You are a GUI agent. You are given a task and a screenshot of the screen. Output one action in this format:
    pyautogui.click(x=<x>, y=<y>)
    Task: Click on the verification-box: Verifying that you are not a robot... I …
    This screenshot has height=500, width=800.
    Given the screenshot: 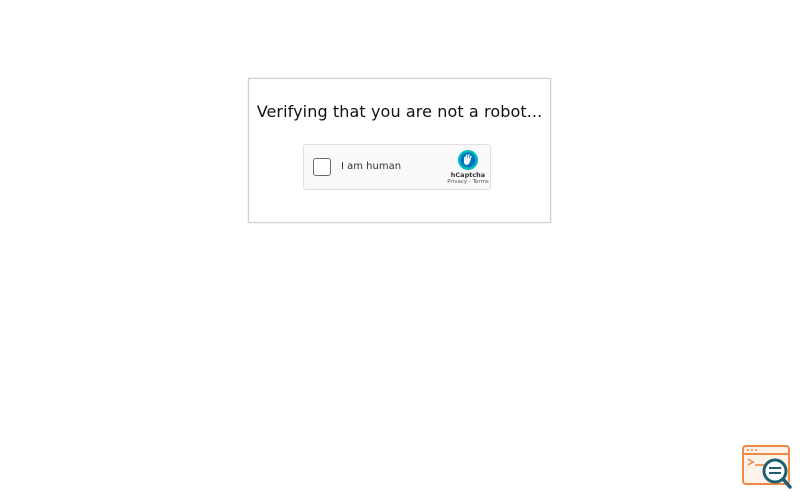 What is the action you would take?
    pyautogui.click(x=399, y=150)
    